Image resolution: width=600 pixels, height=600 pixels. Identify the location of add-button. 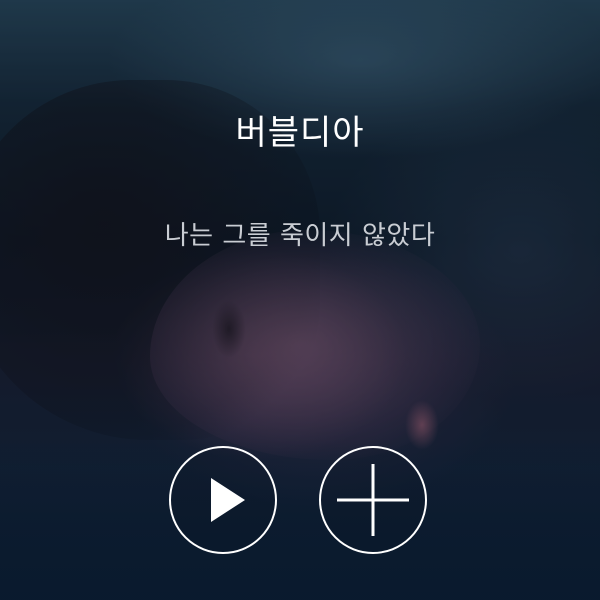
(373, 500).